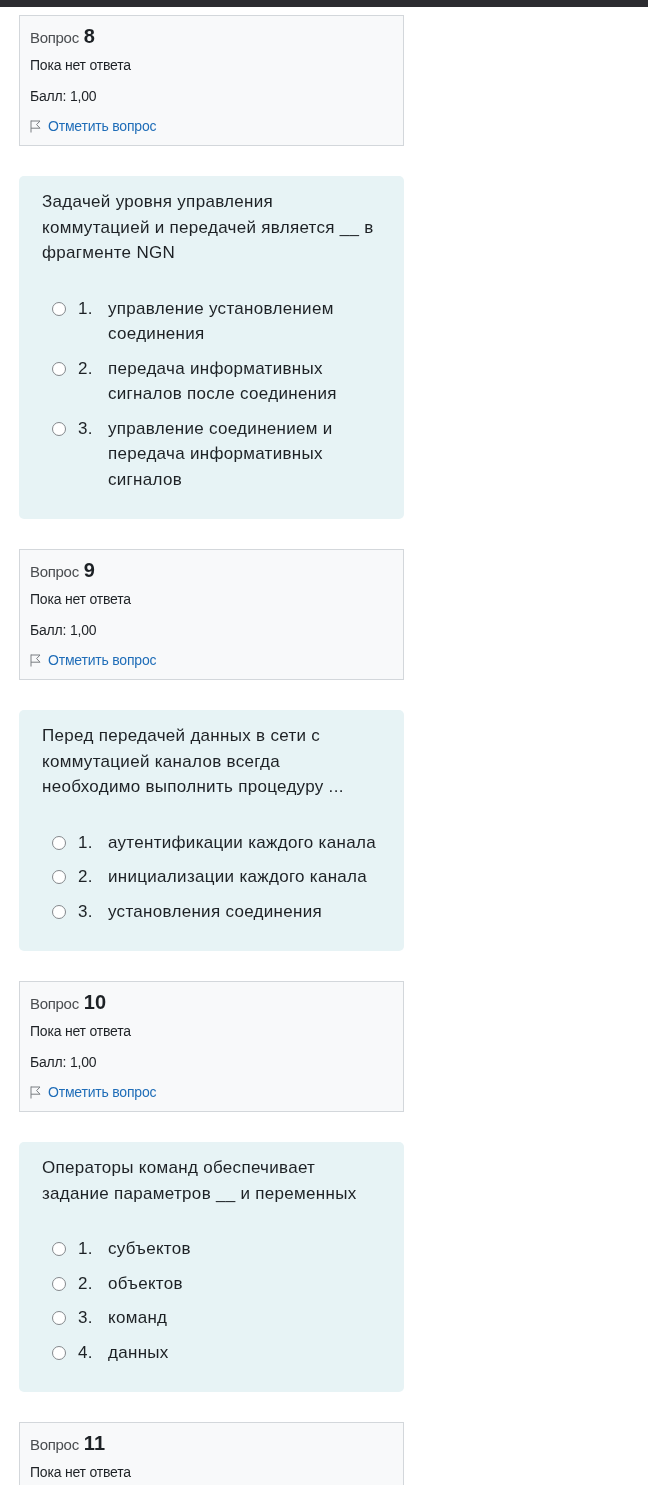 Image resolution: width=648 pixels, height=1485 pixels. I want to click on option-text: субъектов, so click(244, 1249).